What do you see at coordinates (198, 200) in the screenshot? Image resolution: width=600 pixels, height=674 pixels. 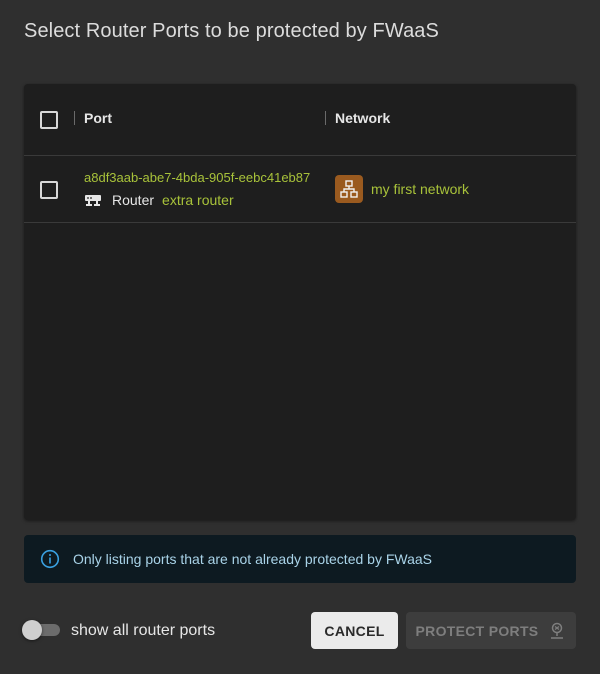 I see `router-name-link: extra router` at bounding box center [198, 200].